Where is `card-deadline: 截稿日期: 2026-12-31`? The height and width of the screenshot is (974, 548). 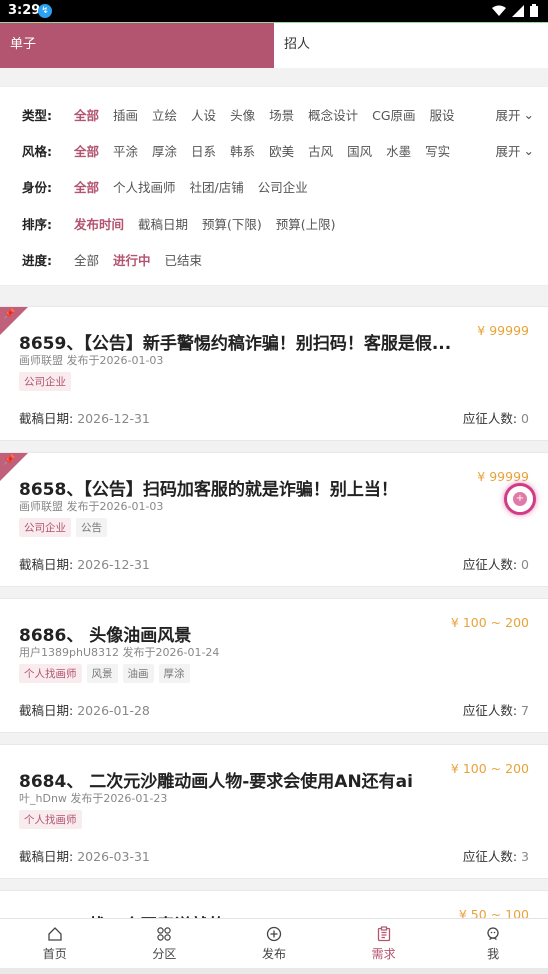
card-deadline: 截稿日期: 2026-12-31 is located at coordinates (84, 563).